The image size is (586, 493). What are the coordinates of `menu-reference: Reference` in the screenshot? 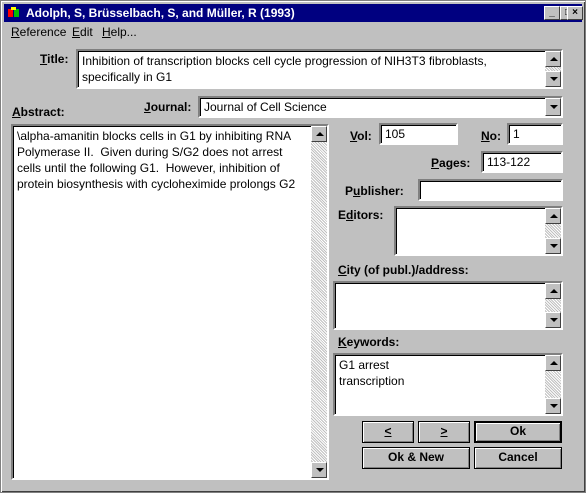 It's located at (38, 32).